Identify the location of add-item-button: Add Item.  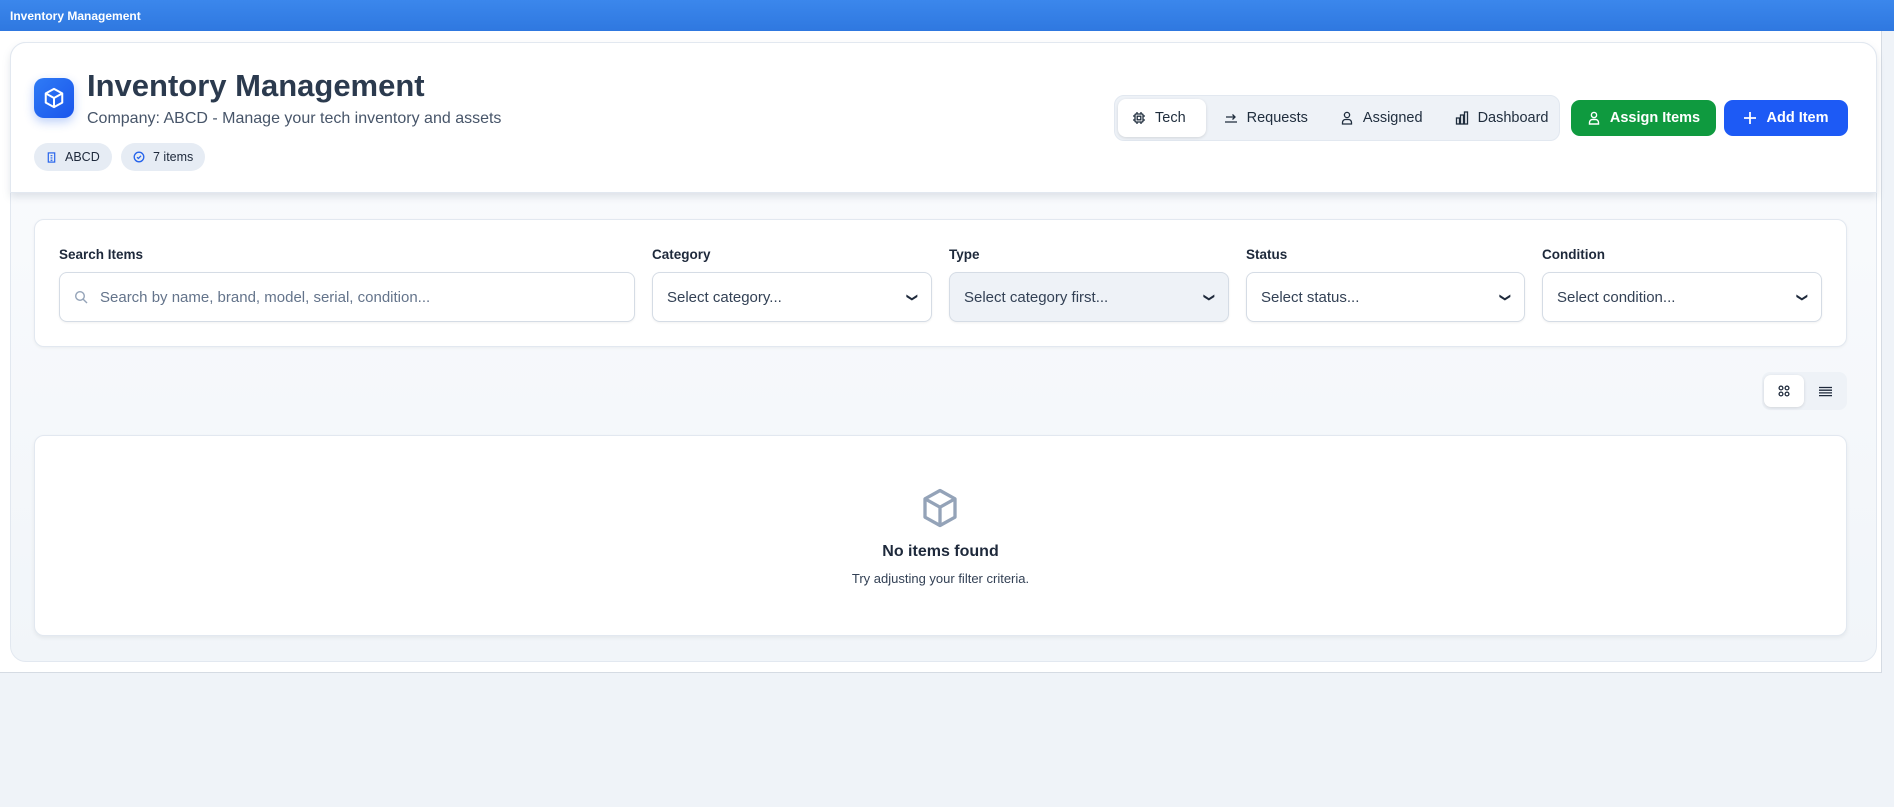
(1786, 118).